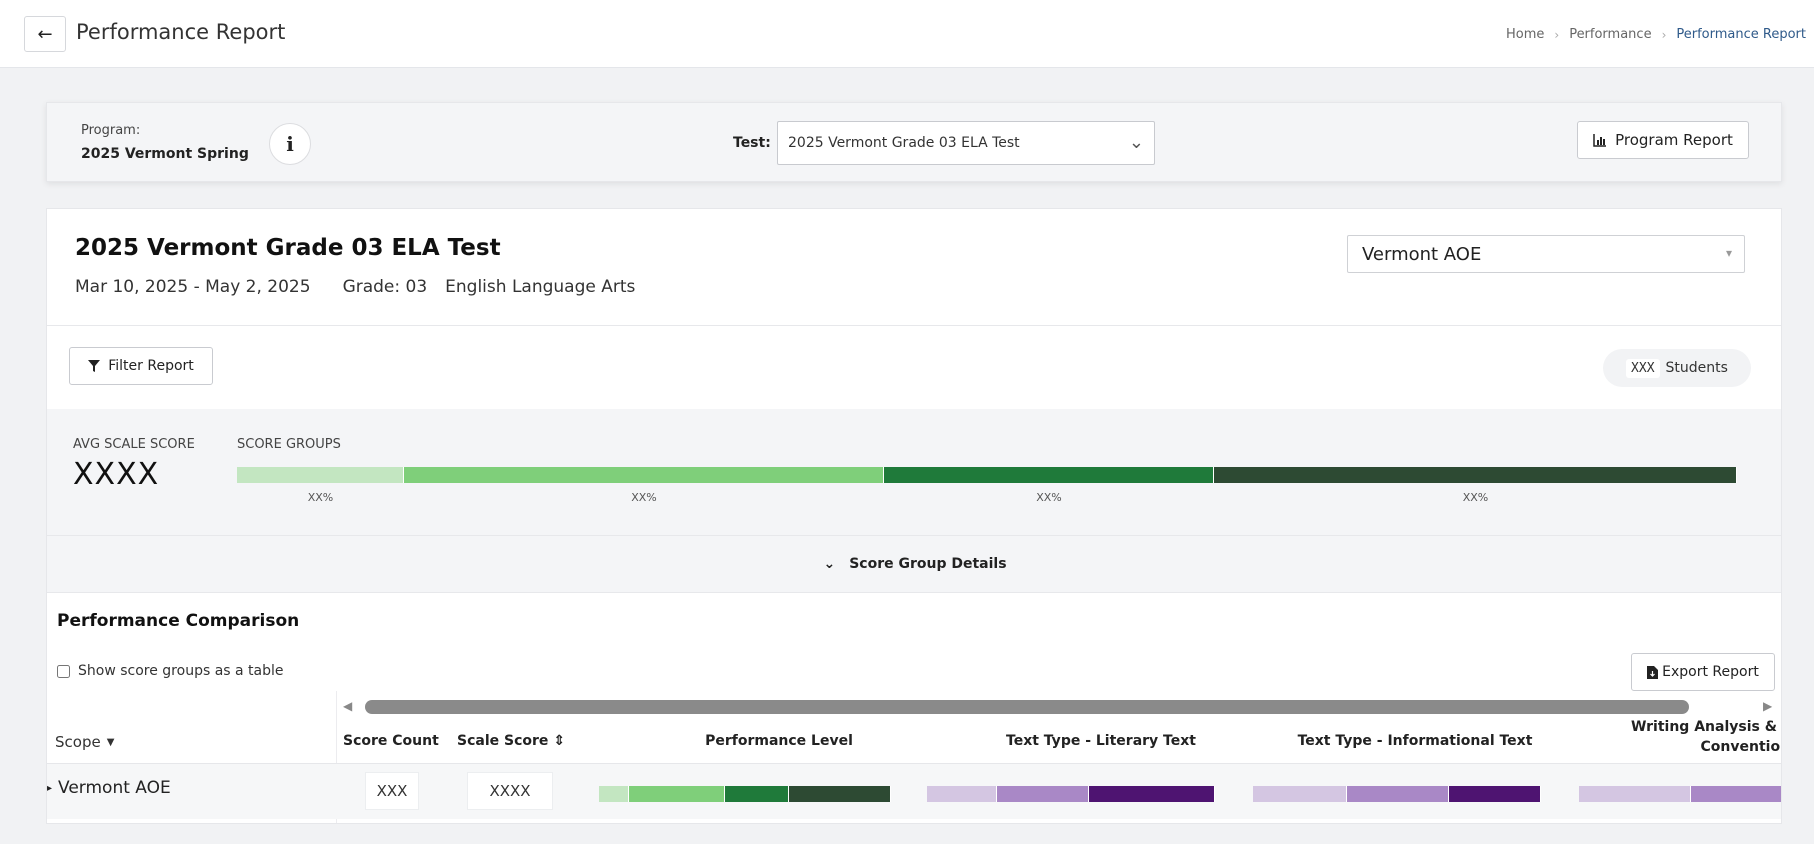  I want to click on score-groups-percentages: XX% XX% XX% XX%, so click(987, 498).